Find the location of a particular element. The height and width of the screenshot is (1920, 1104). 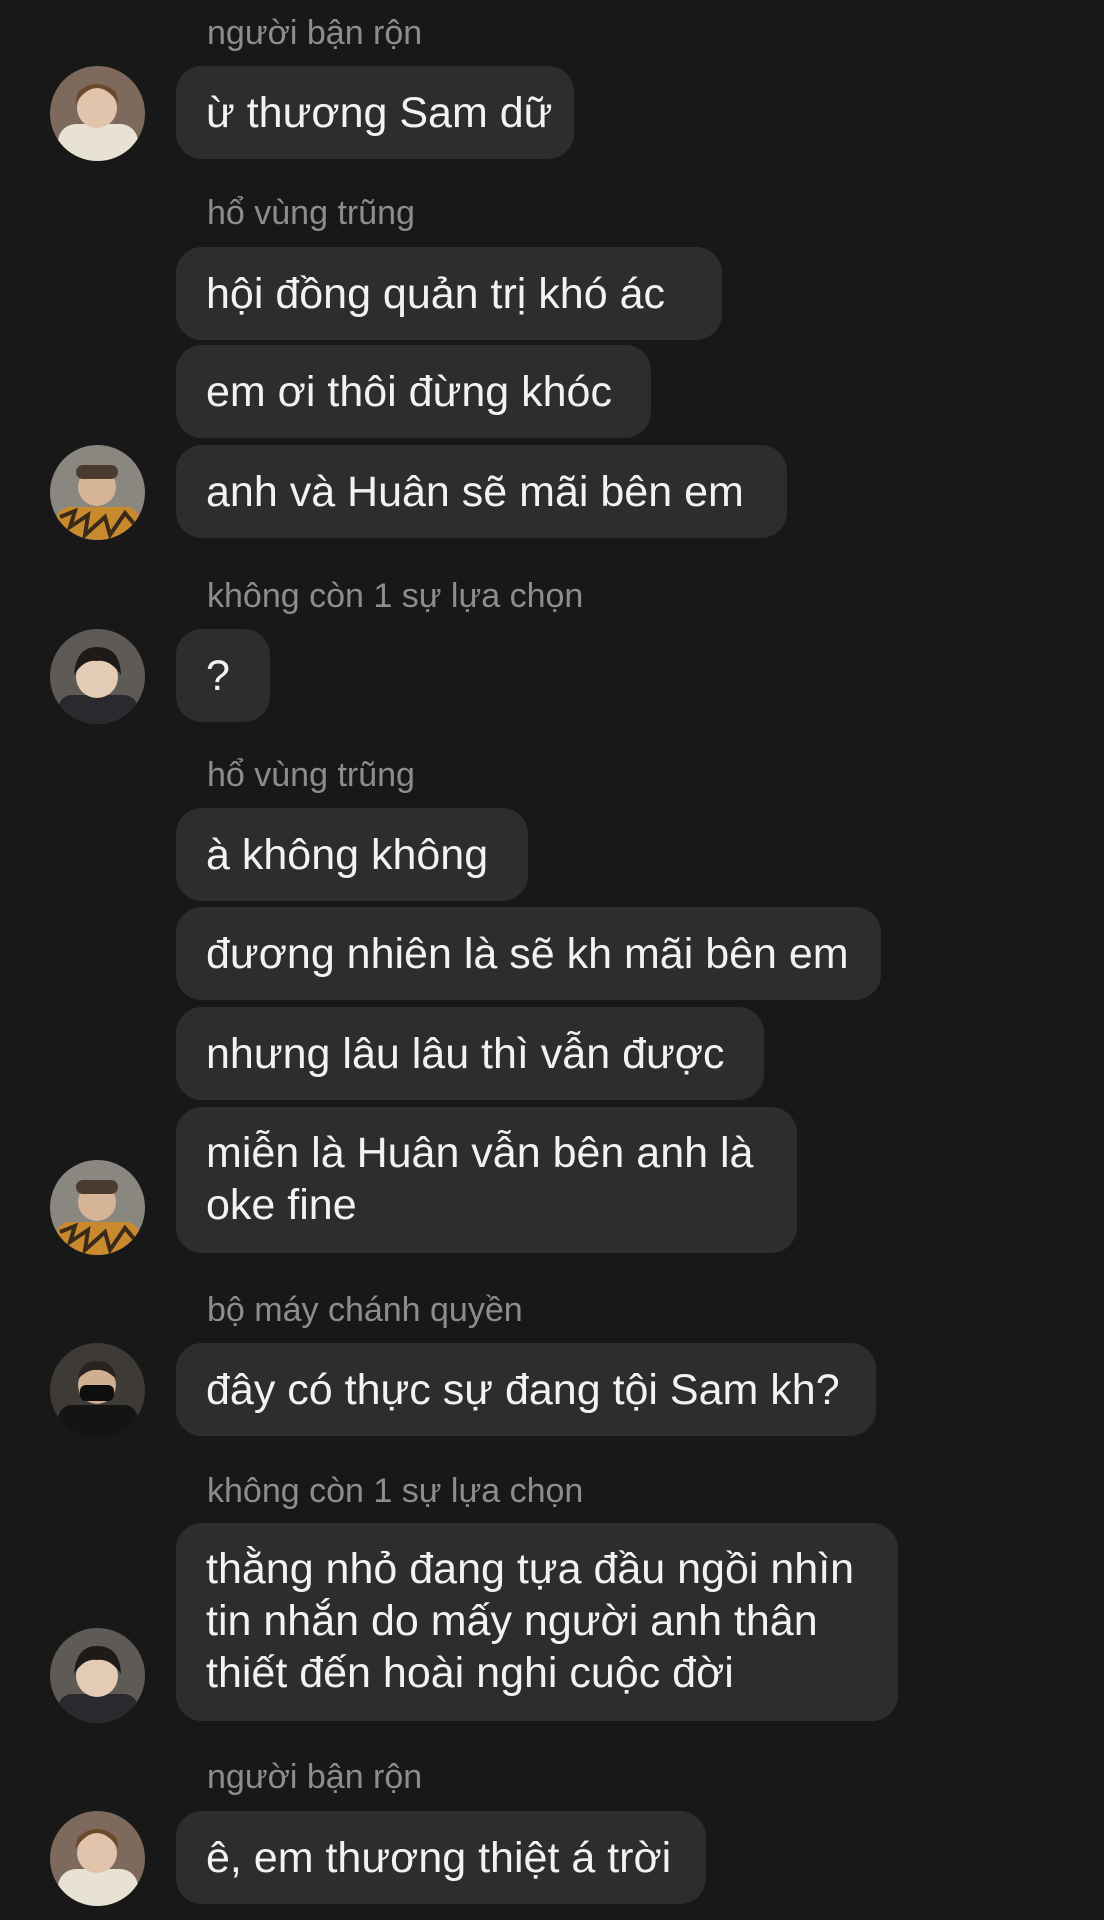

message-bubble: nhưng lâu lâu thì vẫn được is located at coordinates (470, 1053).